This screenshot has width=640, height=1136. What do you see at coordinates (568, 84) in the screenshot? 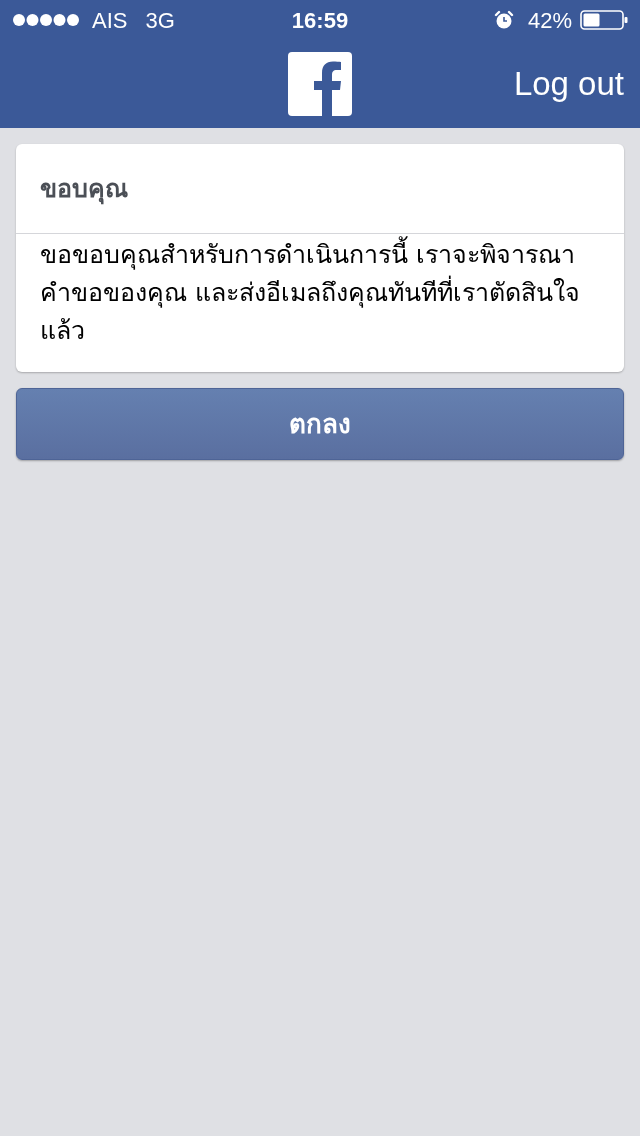
I see `log-out-button: Log out` at bounding box center [568, 84].